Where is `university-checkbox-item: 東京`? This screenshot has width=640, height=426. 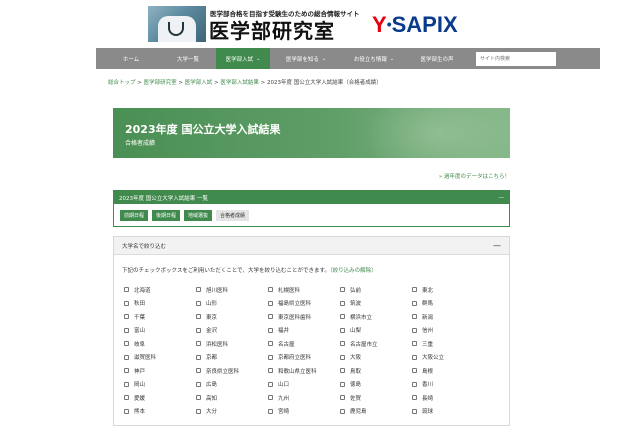
university-checkbox-item: 東京 is located at coordinates (232, 317).